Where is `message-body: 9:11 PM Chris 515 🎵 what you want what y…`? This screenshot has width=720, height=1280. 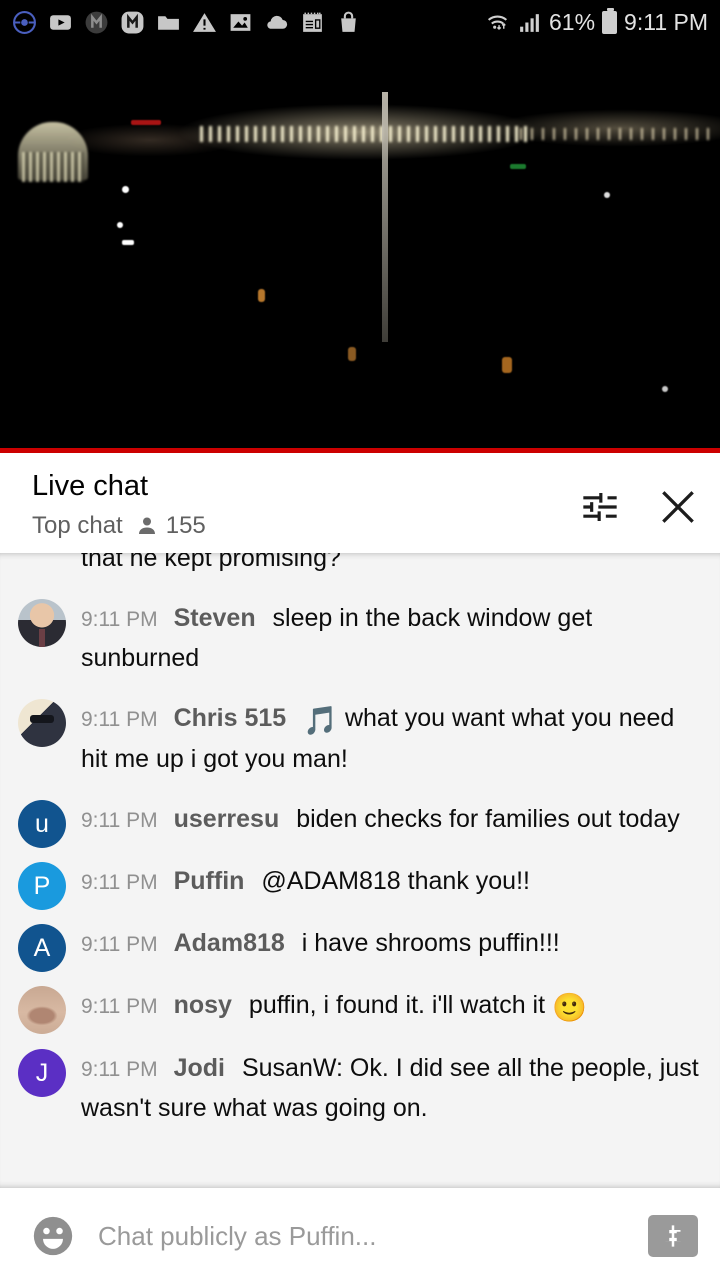
message-body: 9:11 PM Chris 515 🎵 what you want what y… is located at coordinates (391, 738).